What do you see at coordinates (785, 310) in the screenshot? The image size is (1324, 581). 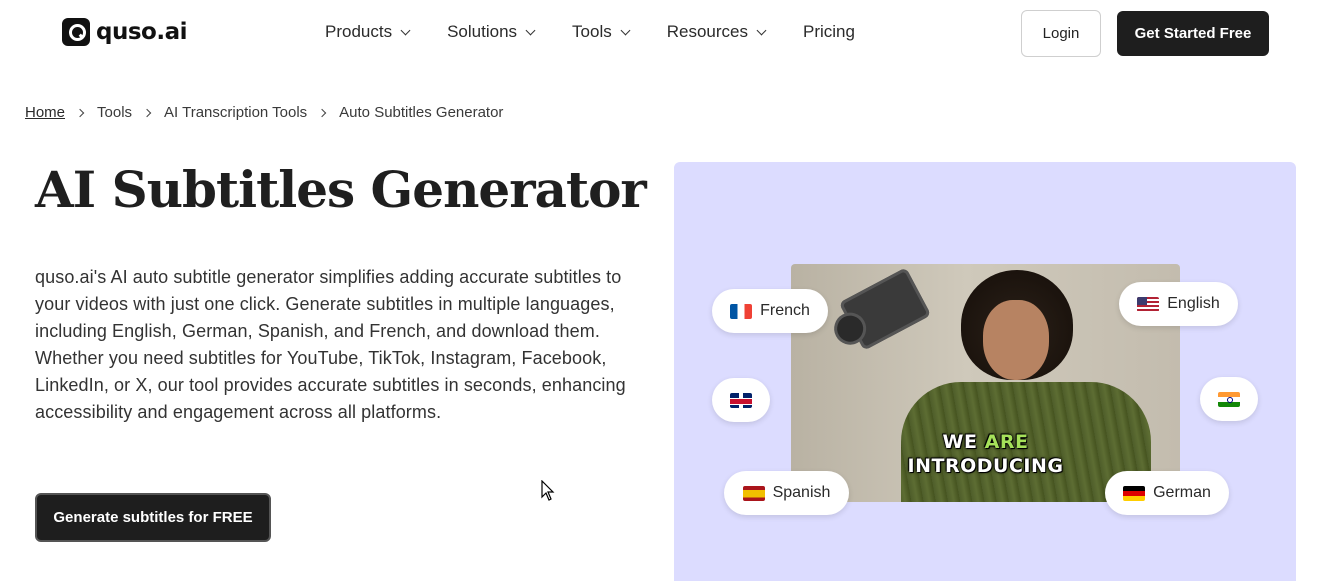 I see `language-label-french: French` at bounding box center [785, 310].